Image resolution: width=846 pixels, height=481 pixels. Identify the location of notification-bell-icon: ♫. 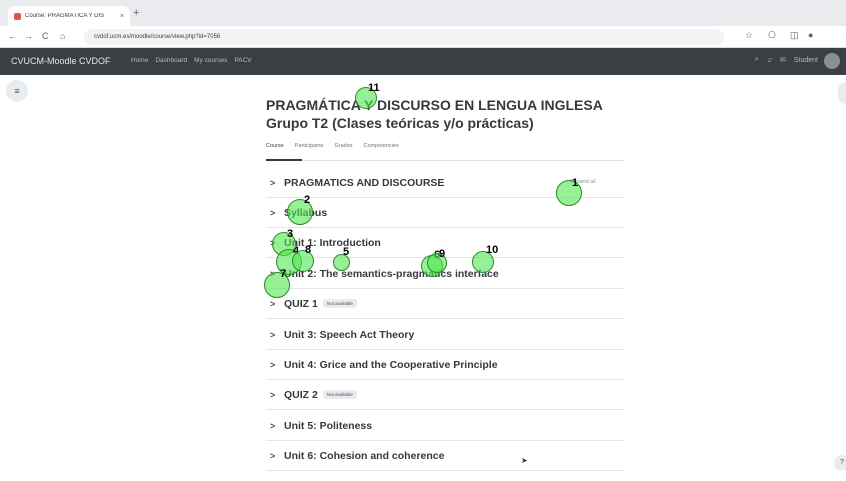
(769, 60).